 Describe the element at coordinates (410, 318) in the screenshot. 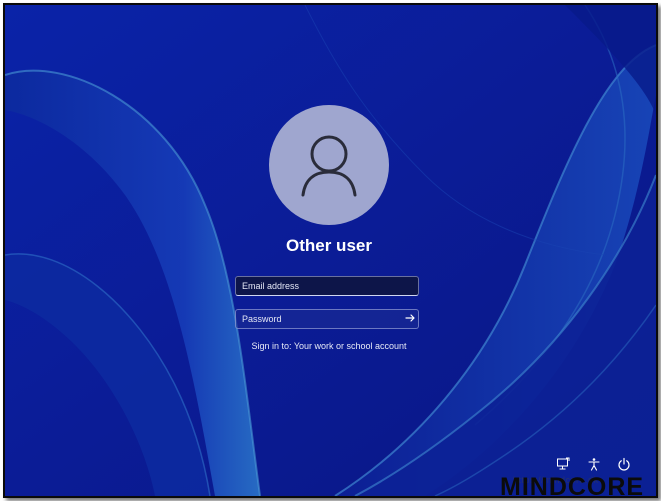

I see `arrow-right-icon` at that location.